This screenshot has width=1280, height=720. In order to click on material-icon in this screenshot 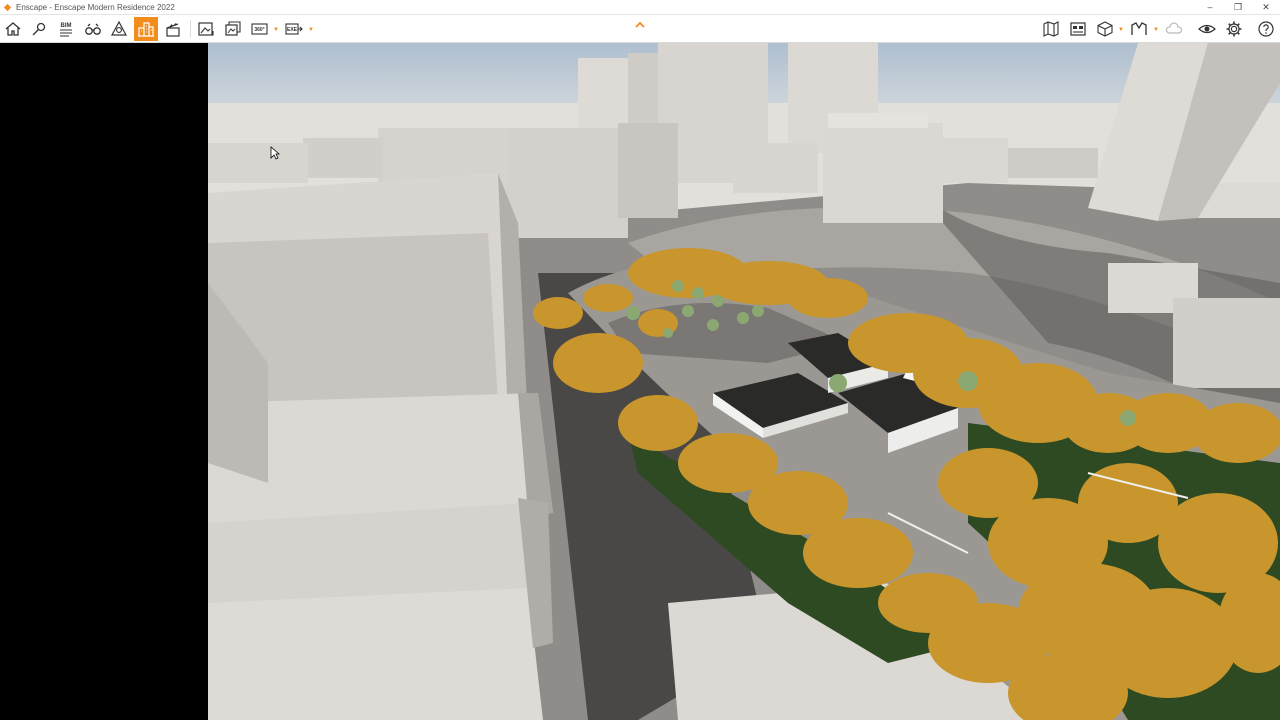, I will do `click(1139, 28)`.